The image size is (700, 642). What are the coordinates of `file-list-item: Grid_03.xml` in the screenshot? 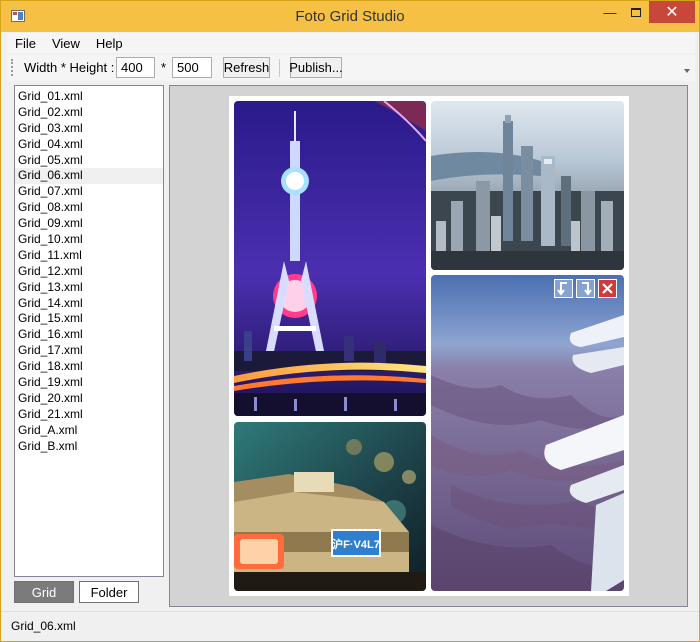 It's located at (89, 129).